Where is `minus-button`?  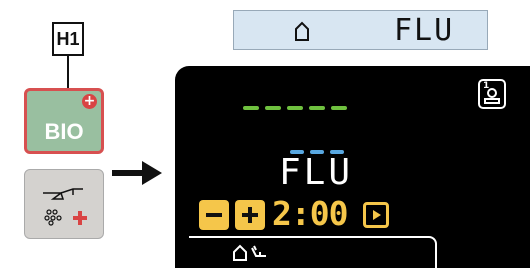 minus-button is located at coordinates (214, 215).